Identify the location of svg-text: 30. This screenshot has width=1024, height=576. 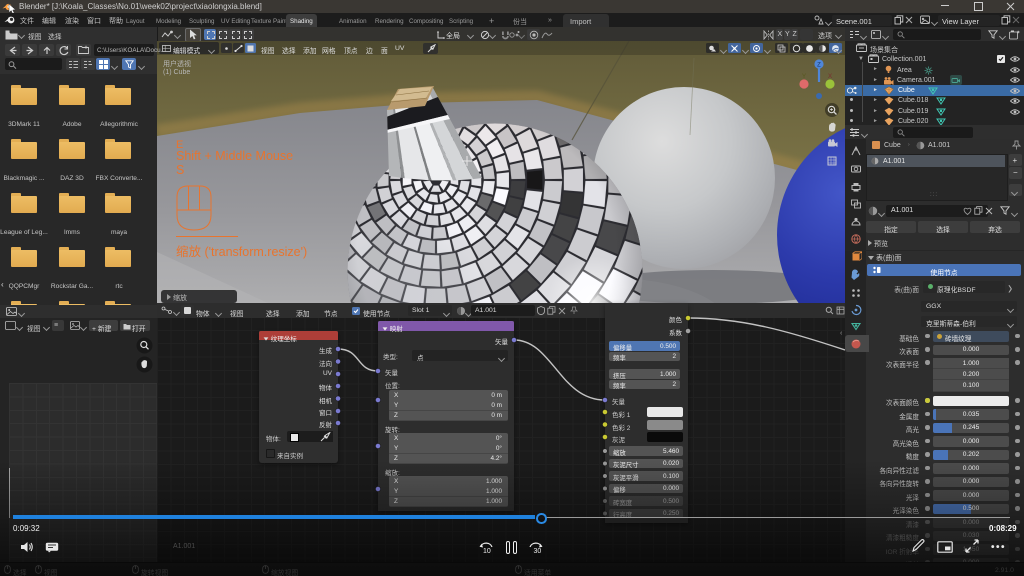
(538, 551).